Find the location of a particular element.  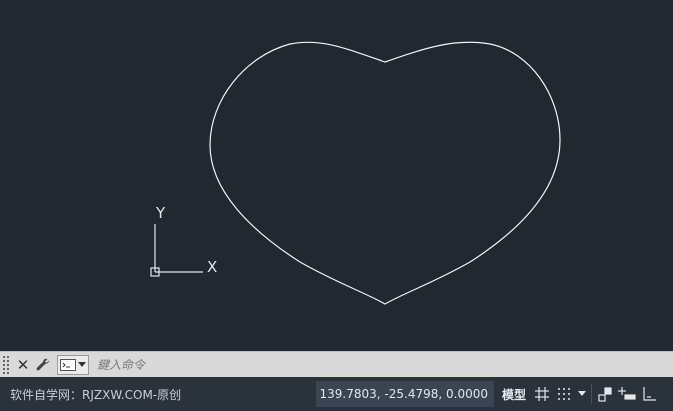

snap-options-dropdown is located at coordinates (582, 394).